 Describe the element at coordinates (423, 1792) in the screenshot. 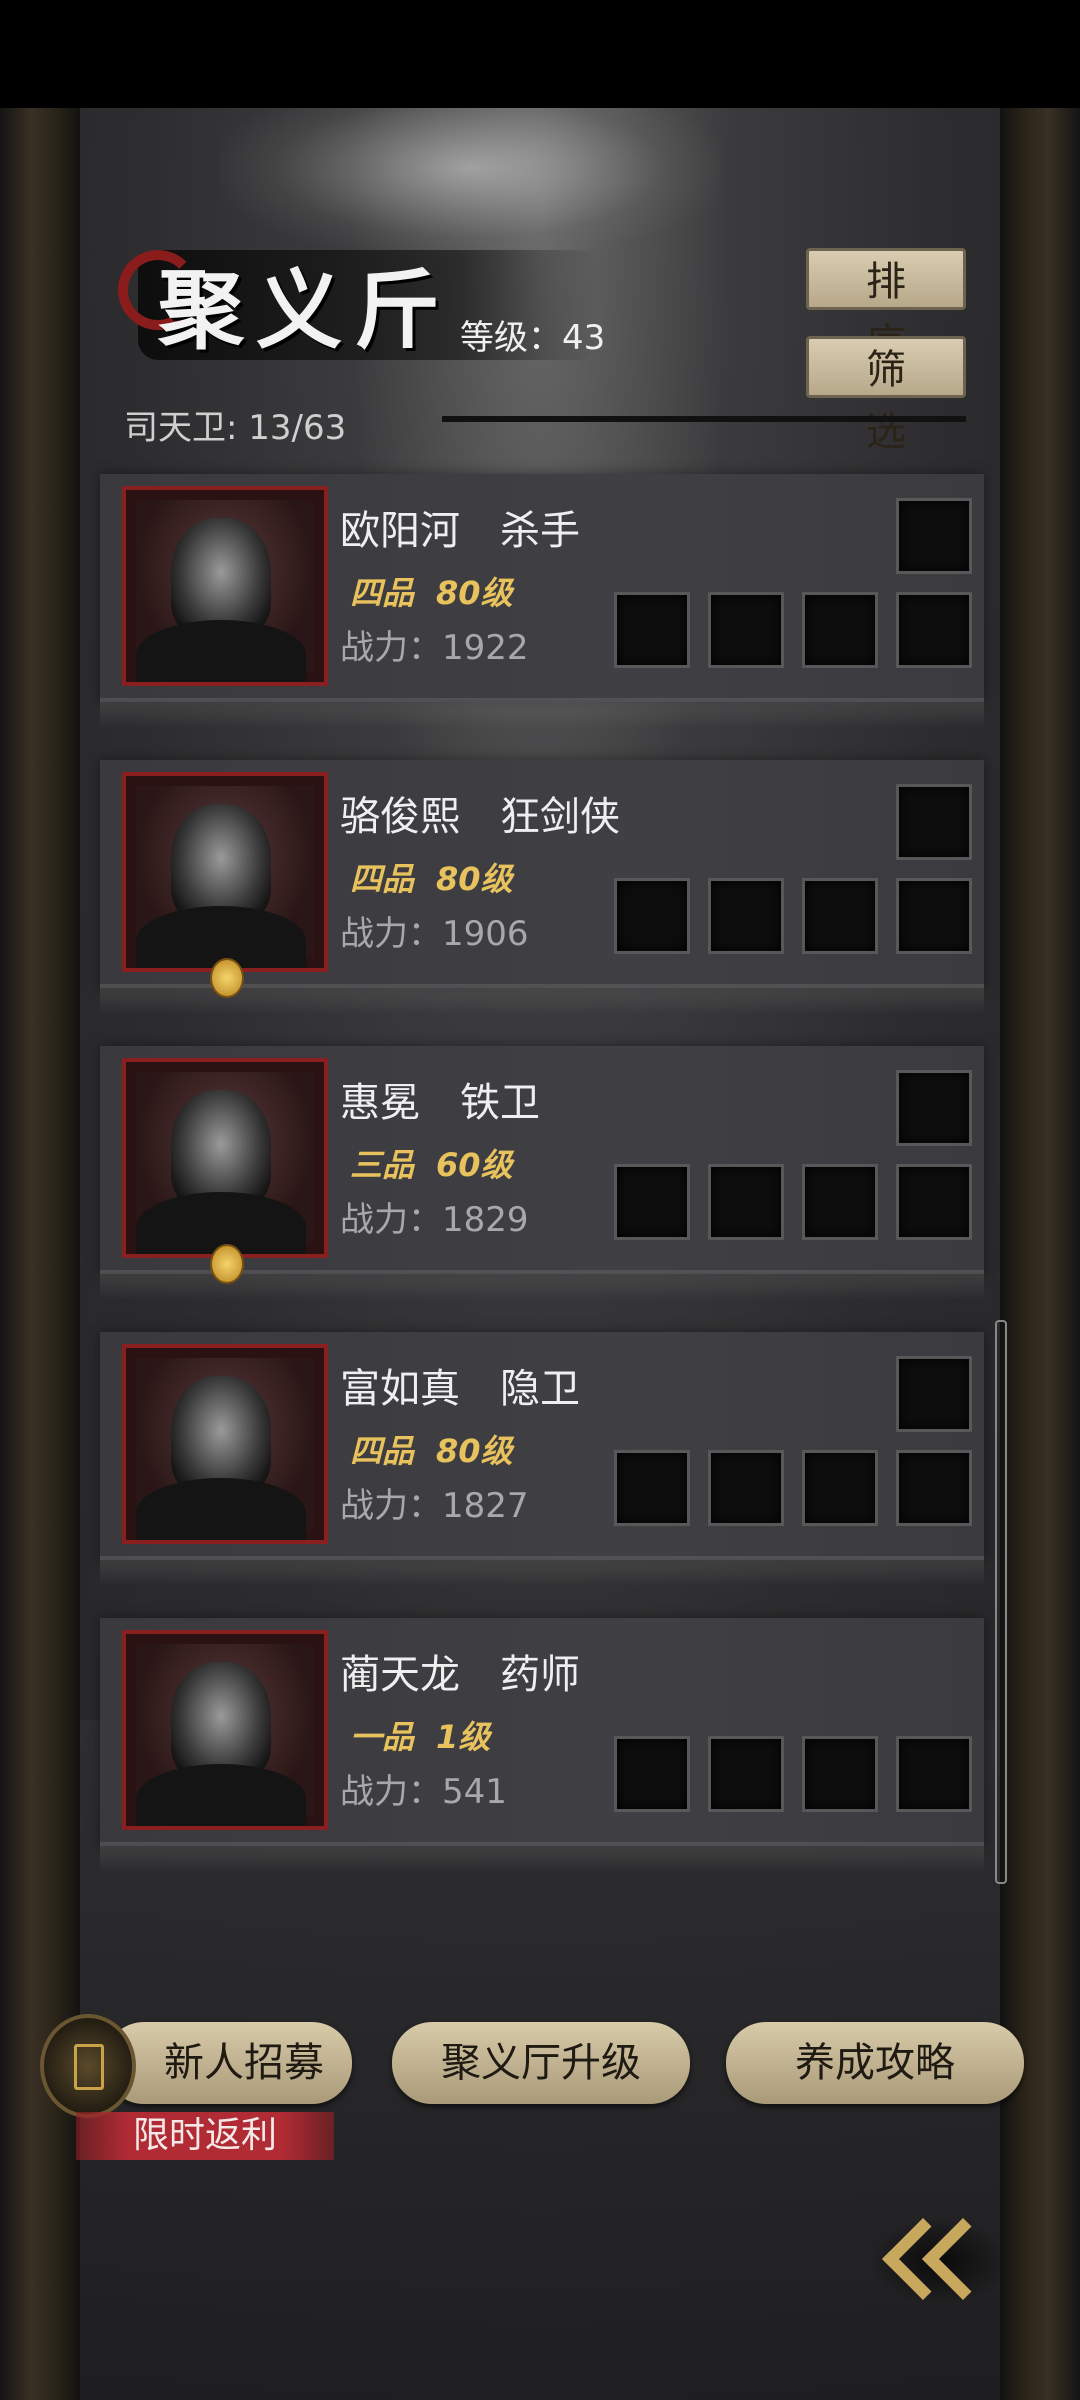

I see `hero-power: 战力：541` at that location.